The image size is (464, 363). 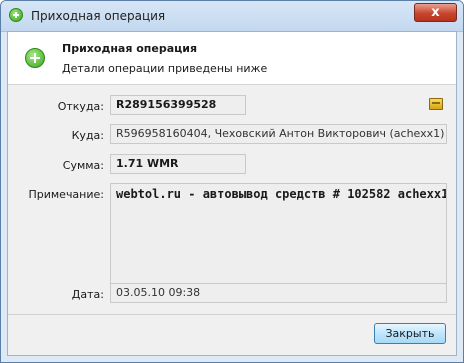 What do you see at coordinates (232, 16) in the screenshot?
I see `title-bar: Приходная операция x` at bounding box center [232, 16].